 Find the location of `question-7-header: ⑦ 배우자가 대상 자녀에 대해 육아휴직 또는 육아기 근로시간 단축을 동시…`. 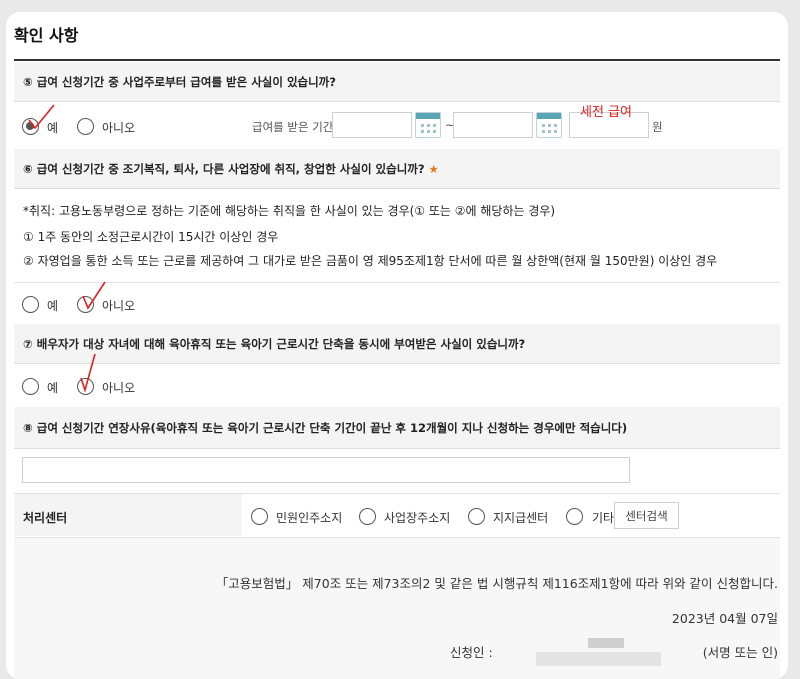

question-7-header: ⑦ 배우자가 대상 자녀에 대해 육아휴직 또는 육아기 근로시간 단축을 동시… is located at coordinates (397, 344).